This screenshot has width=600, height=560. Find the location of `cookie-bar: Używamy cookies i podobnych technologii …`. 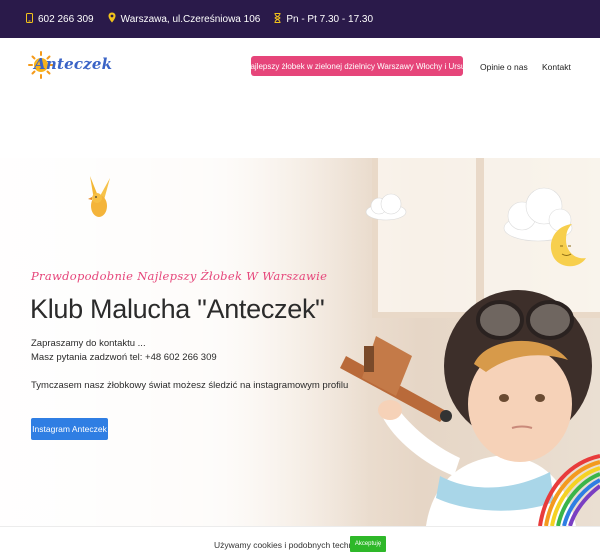

cookie-bar: Używamy cookies i podobnych technologii … is located at coordinates (300, 543).